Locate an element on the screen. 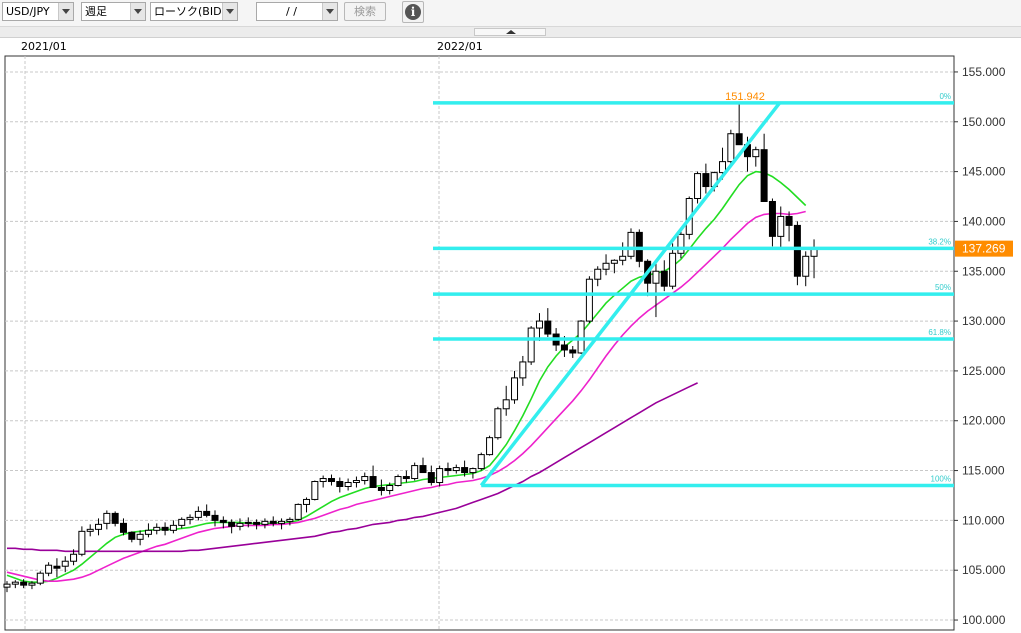 The width and height of the screenshot is (1021, 633). y-tick-label: 125.000 is located at coordinates (984, 371).